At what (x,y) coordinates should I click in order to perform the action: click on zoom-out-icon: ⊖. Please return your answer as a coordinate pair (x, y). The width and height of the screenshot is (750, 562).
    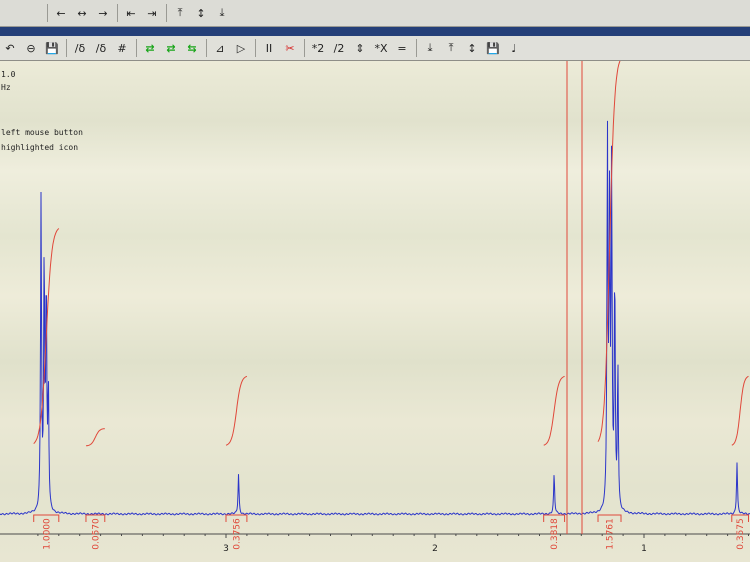
    Looking at the image, I should click on (31, 48).